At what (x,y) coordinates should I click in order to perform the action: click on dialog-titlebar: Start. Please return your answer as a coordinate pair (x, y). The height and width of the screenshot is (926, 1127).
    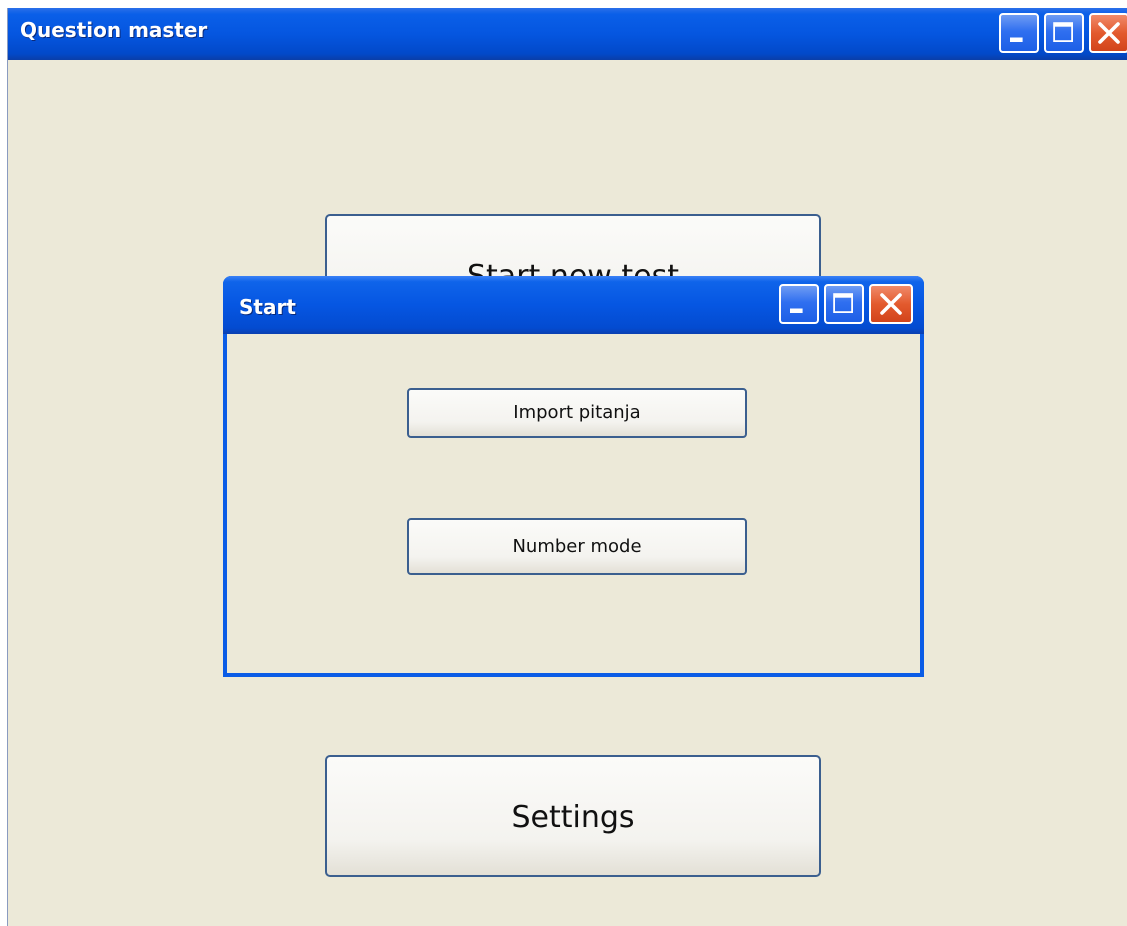
    Looking at the image, I should click on (573, 305).